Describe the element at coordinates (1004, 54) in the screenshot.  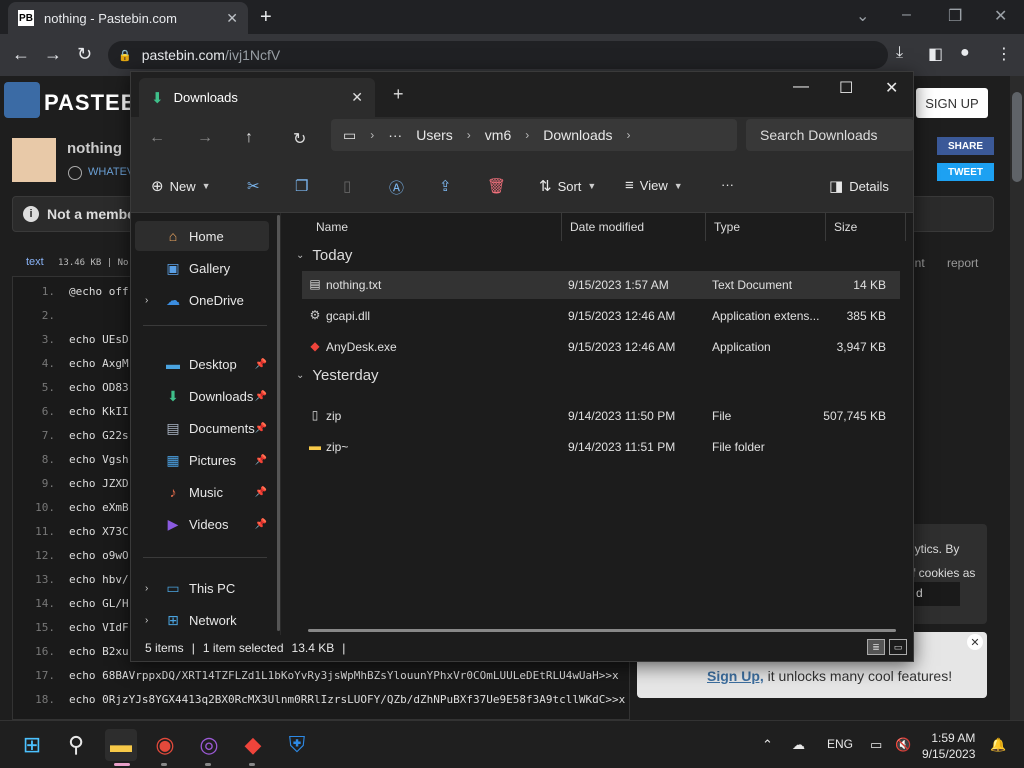
I see `menu-dots-icon: ⋮` at that location.